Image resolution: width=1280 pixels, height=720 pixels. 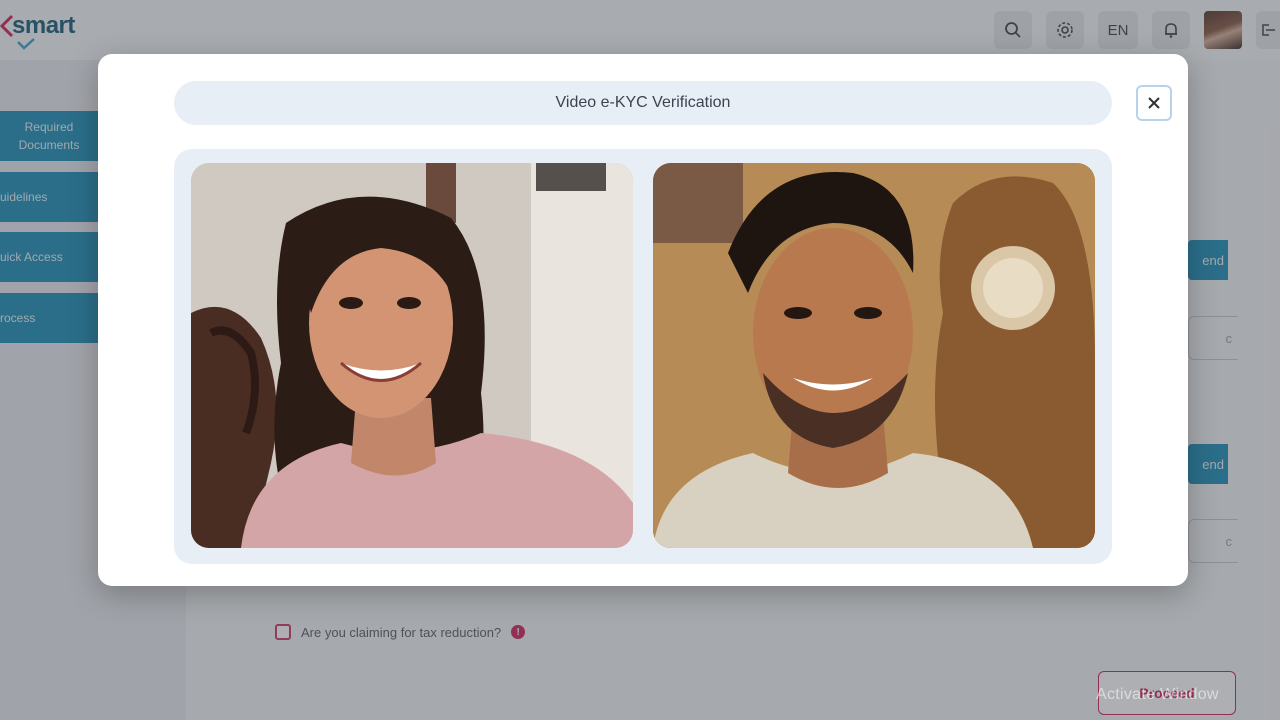 I want to click on os-watermark: Activate Window, so click(x=1157, y=694).